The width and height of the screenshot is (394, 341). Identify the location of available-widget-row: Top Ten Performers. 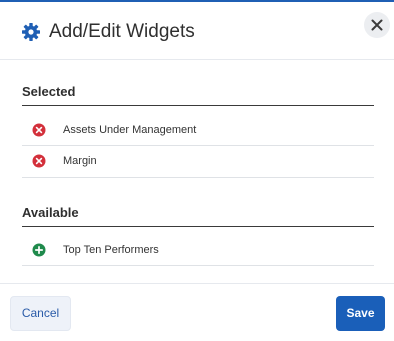
(198, 250).